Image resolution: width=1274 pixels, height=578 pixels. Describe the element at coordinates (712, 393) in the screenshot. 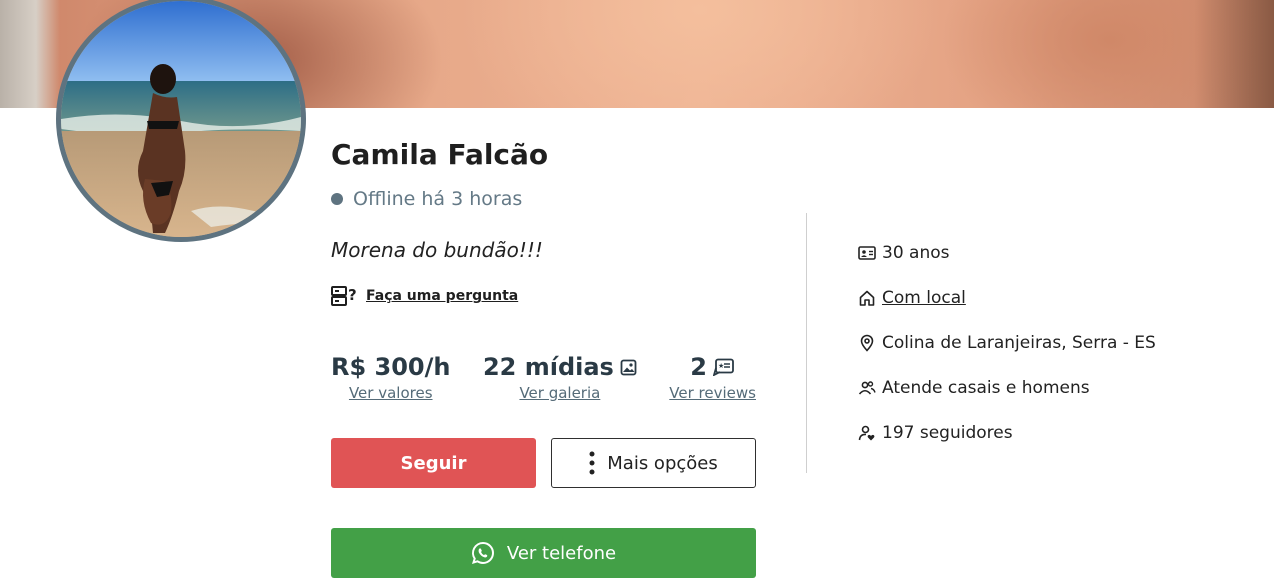

I see `view-reviews-link: Ver reviews` at that location.